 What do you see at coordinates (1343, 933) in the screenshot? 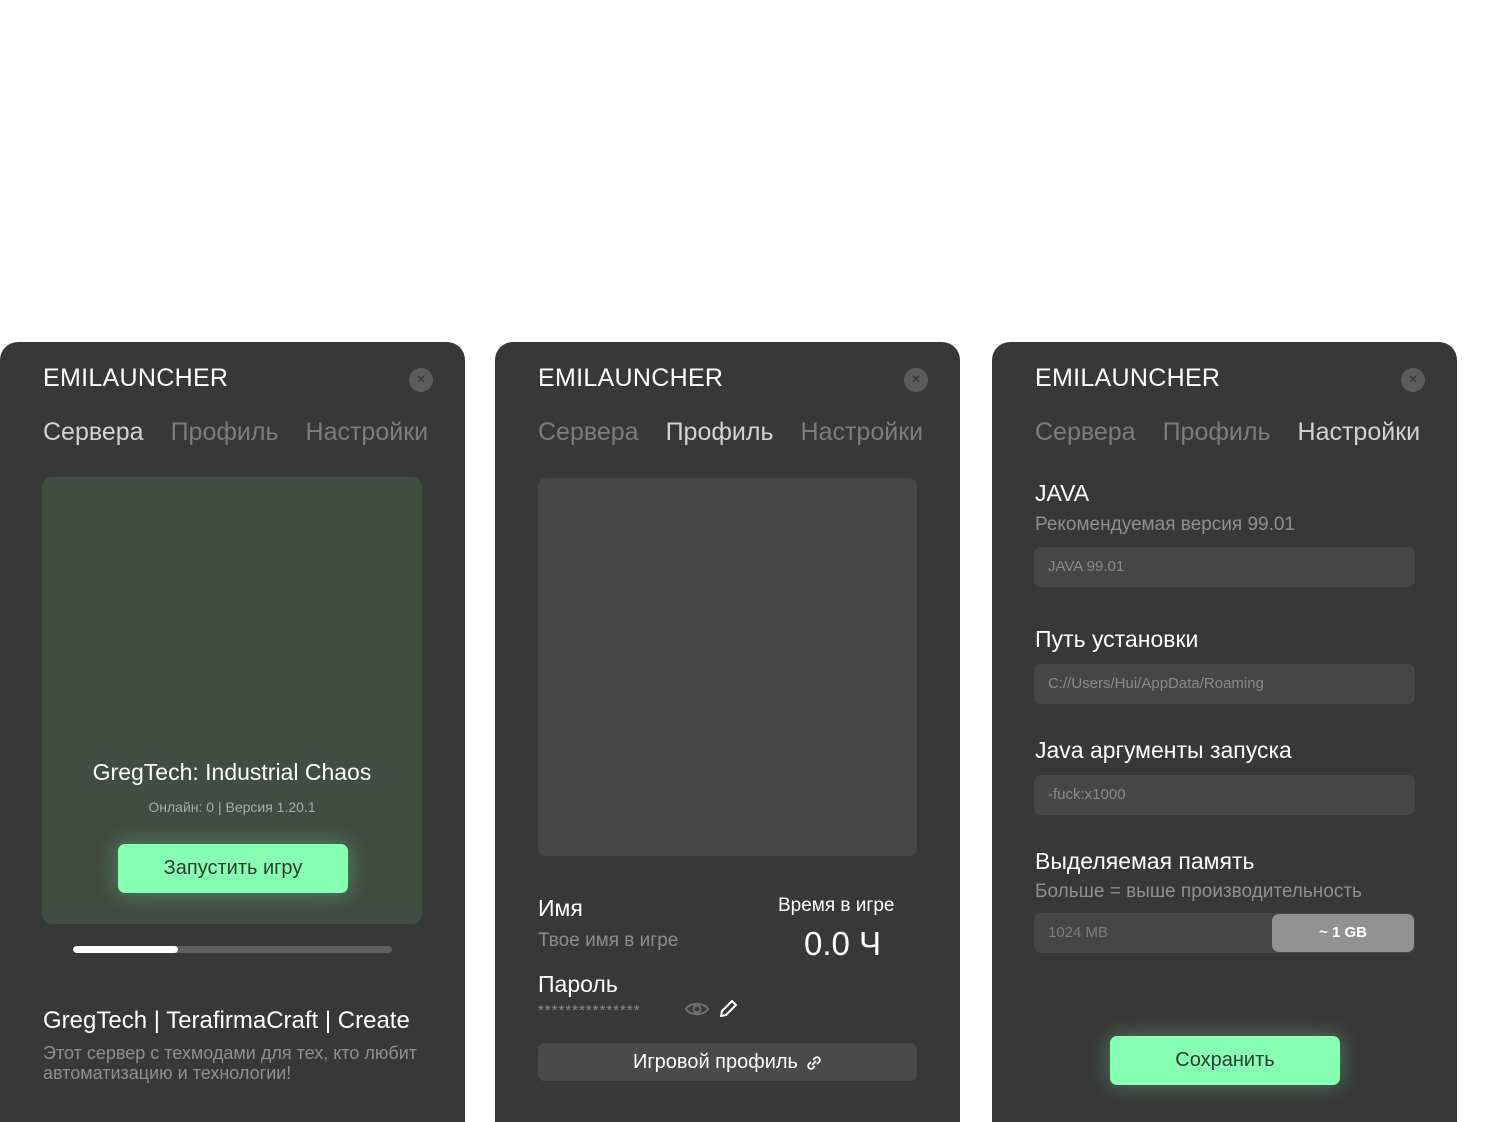
I see `memory-slider-thumb: ~ 1 GB` at bounding box center [1343, 933].